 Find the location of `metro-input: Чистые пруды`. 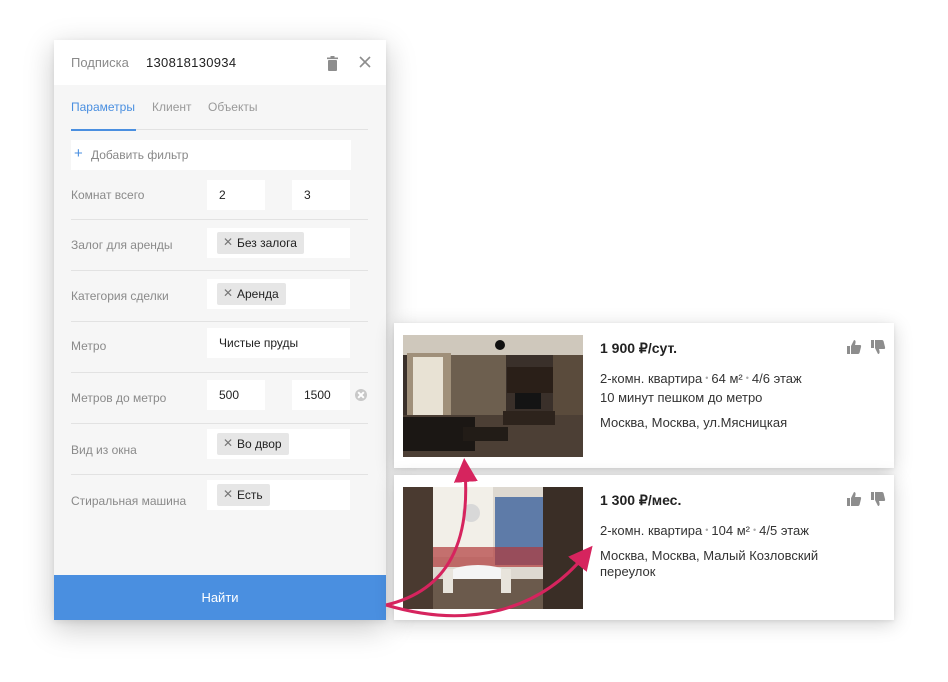

metro-input: Чистые пруды is located at coordinates (278, 343).